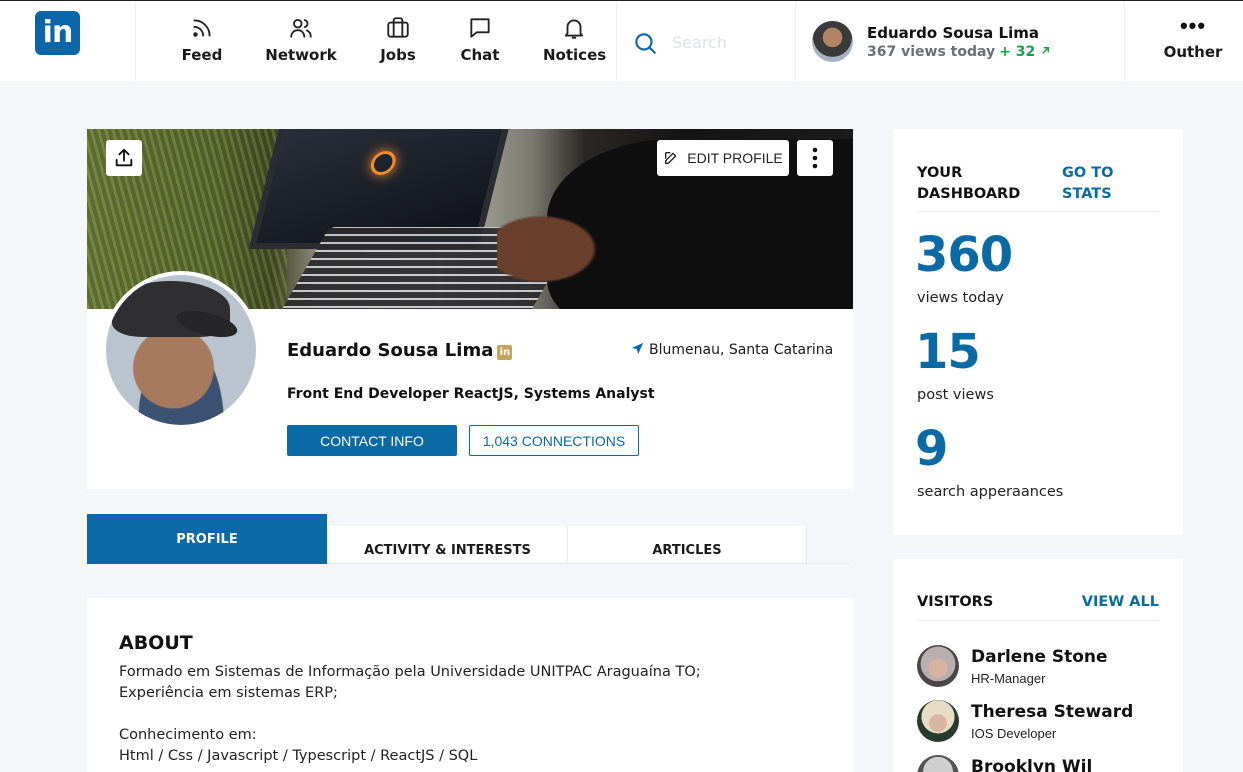 The height and width of the screenshot is (772, 1243). I want to click on tab-profile: PROFILE, so click(207, 539).